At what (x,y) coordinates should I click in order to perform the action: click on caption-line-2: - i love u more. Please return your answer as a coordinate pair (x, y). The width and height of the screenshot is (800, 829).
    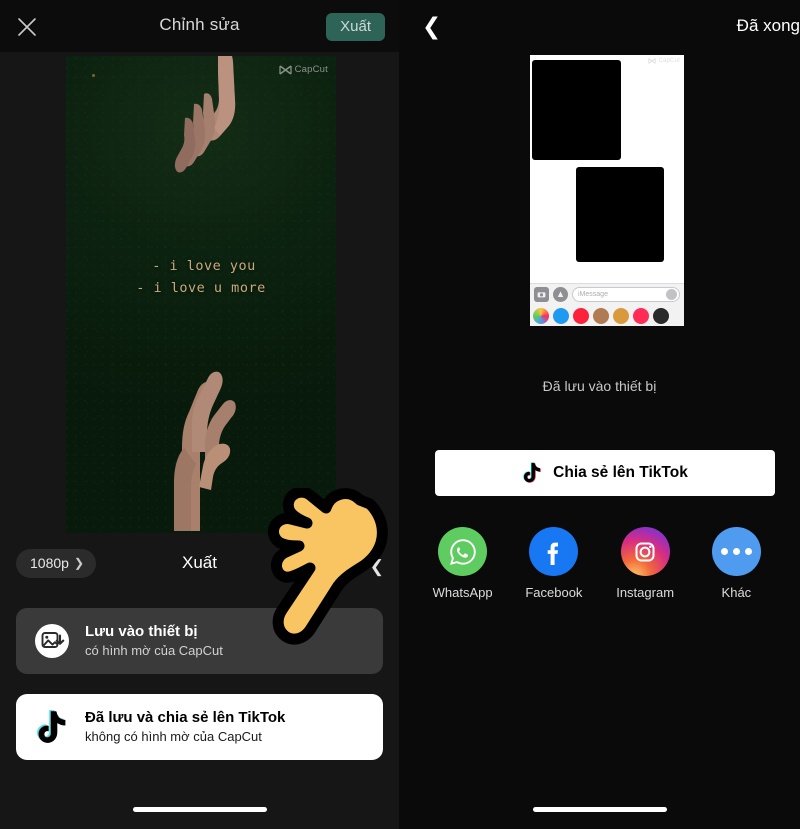
    Looking at the image, I should click on (201, 288).